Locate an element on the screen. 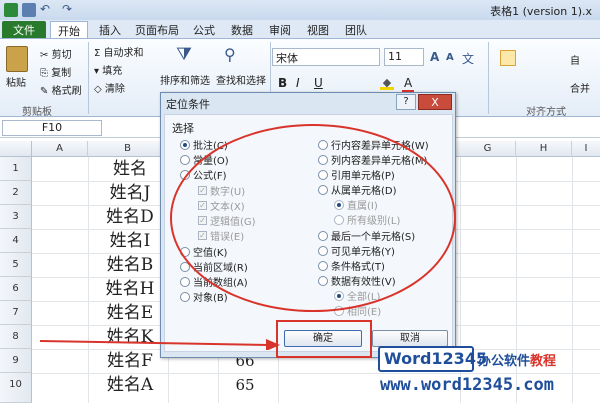 This screenshot has height=403, width=600. scissors-icon: ✂ is located at coordinates (44, 55).